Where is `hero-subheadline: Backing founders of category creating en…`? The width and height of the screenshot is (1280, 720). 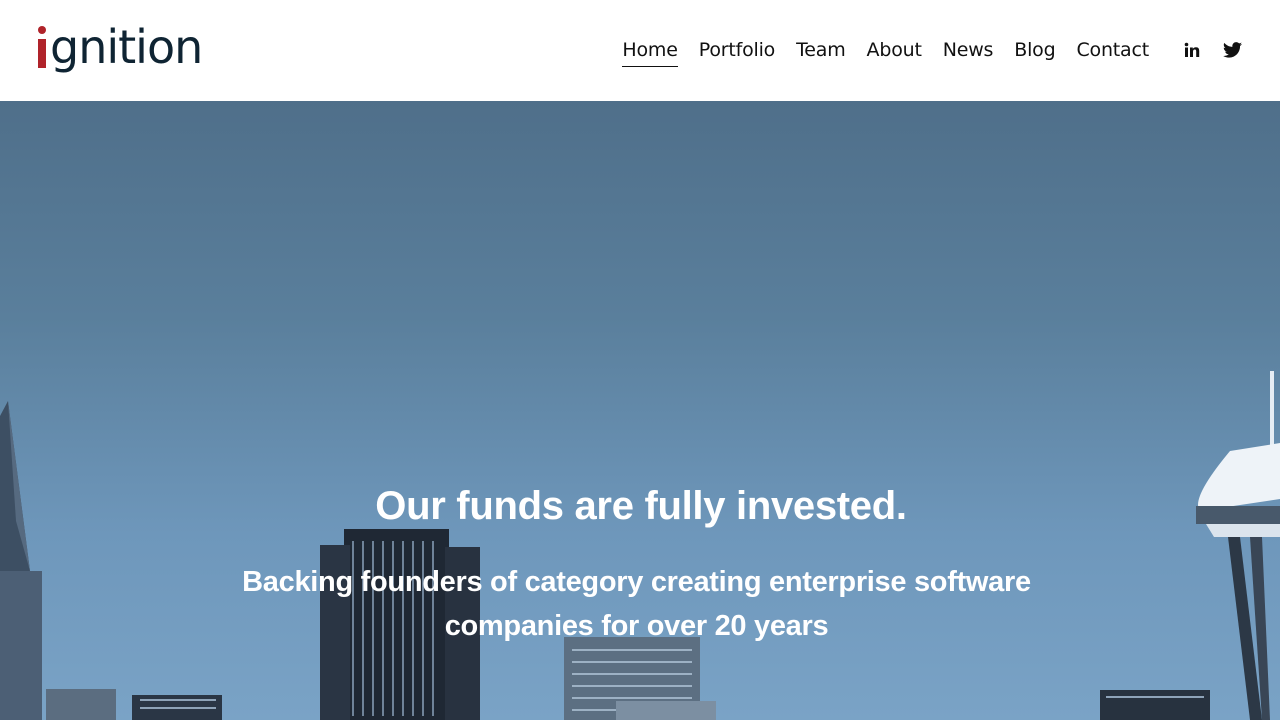 hero-subheadline: Backing founders of category creating en… is located at coordinates (636, 604).